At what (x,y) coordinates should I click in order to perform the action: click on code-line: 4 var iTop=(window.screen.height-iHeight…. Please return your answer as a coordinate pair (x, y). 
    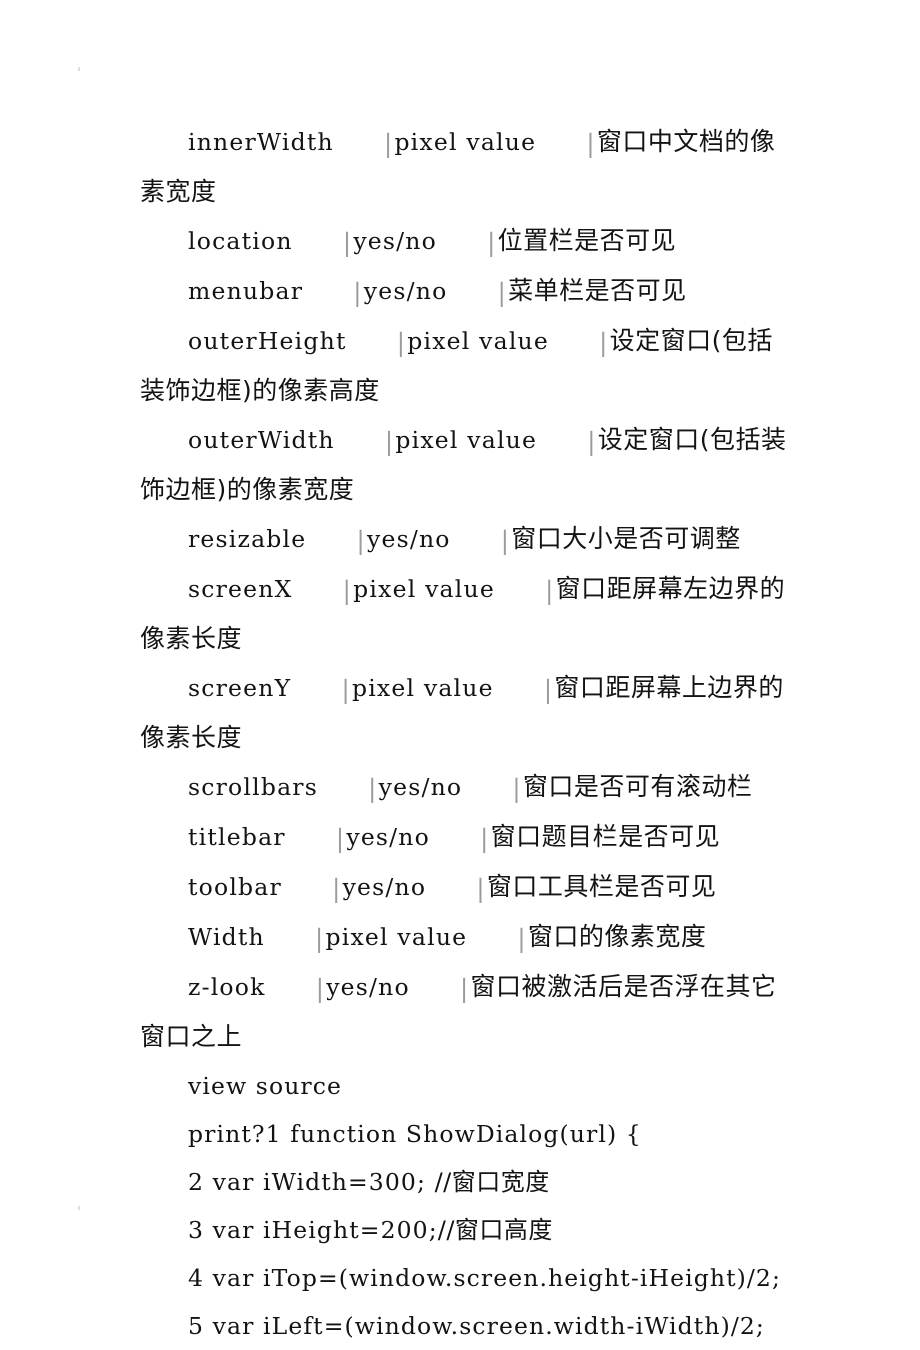
    Looking at the image, I should click on (464, 1278).